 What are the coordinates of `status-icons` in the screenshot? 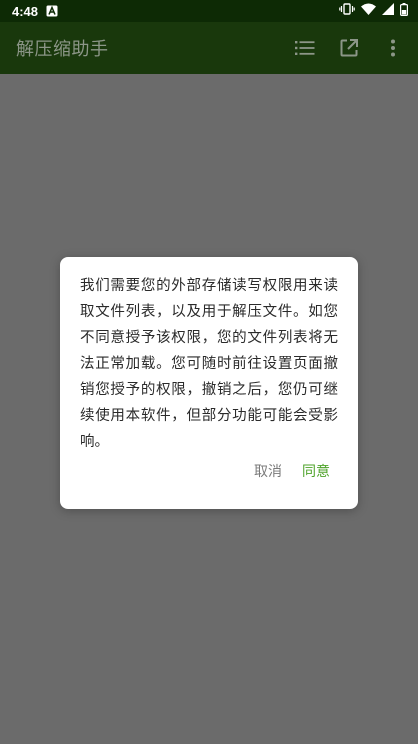 It's located at (374, 11).